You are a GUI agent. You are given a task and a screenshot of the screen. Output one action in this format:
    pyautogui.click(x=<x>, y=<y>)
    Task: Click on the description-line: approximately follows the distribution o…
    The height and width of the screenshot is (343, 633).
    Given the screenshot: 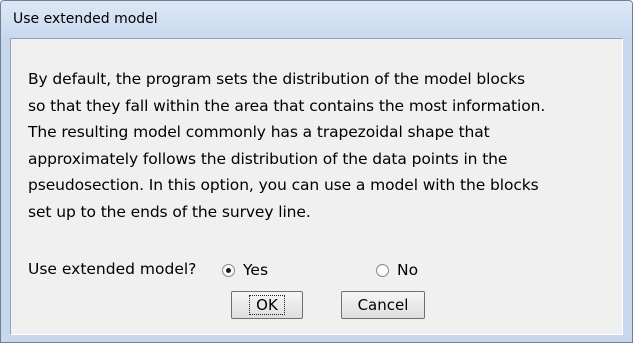 What is the action you would take?
    pyautogui.click(x=268, y=158)
    